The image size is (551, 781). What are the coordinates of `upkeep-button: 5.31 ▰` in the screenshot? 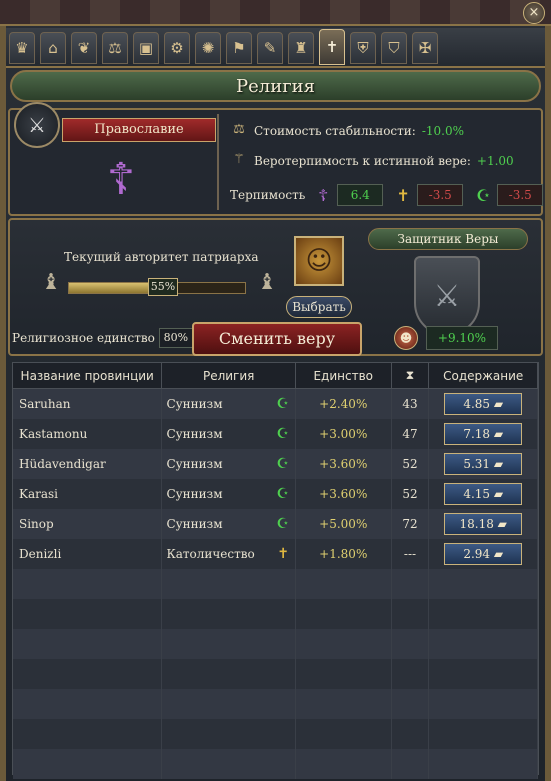 It's located at (483, 464).